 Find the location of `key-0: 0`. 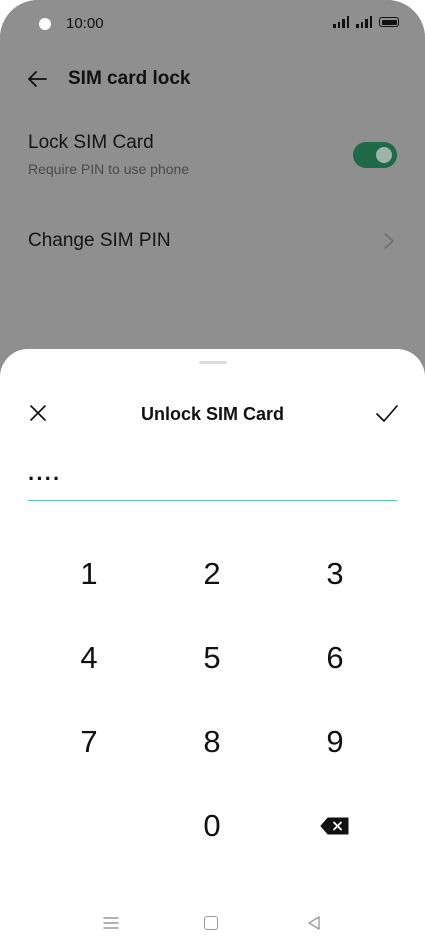

key-0: 0 is located at coordinates (212, 826).